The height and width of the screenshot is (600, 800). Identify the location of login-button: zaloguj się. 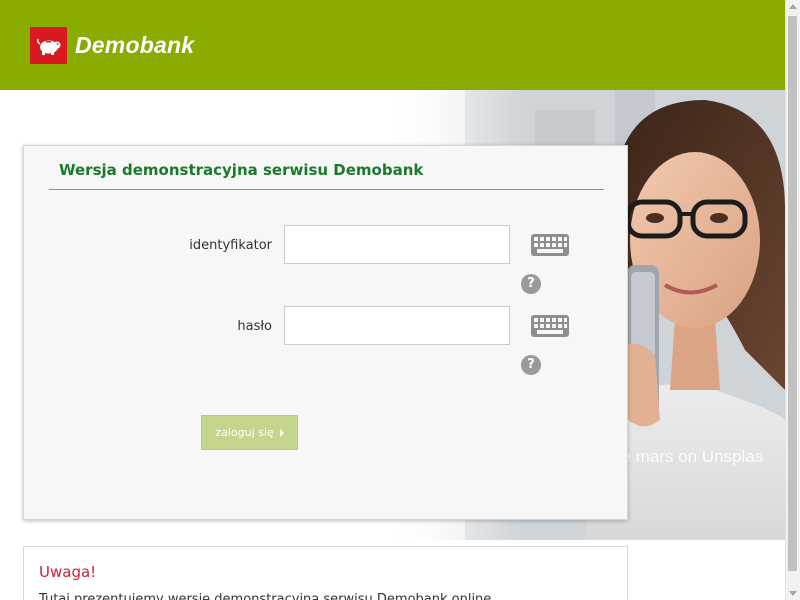
(249, 432).